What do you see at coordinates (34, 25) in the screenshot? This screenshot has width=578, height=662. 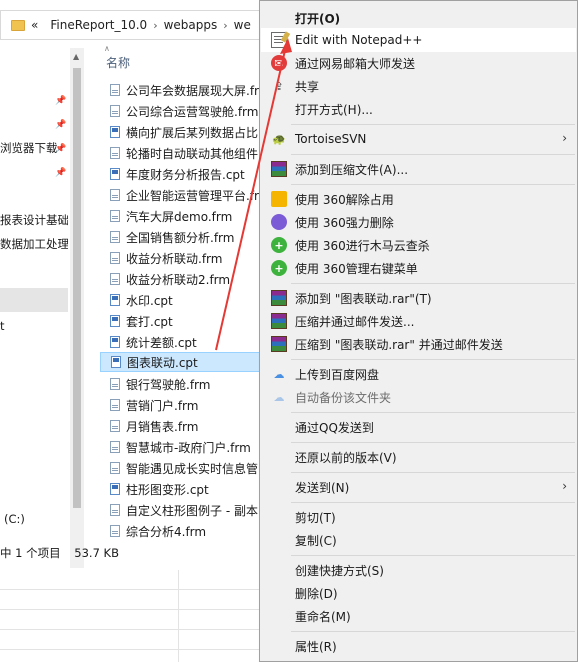 I see `breadcrumb-back: «` at bounding box center [34, 25].